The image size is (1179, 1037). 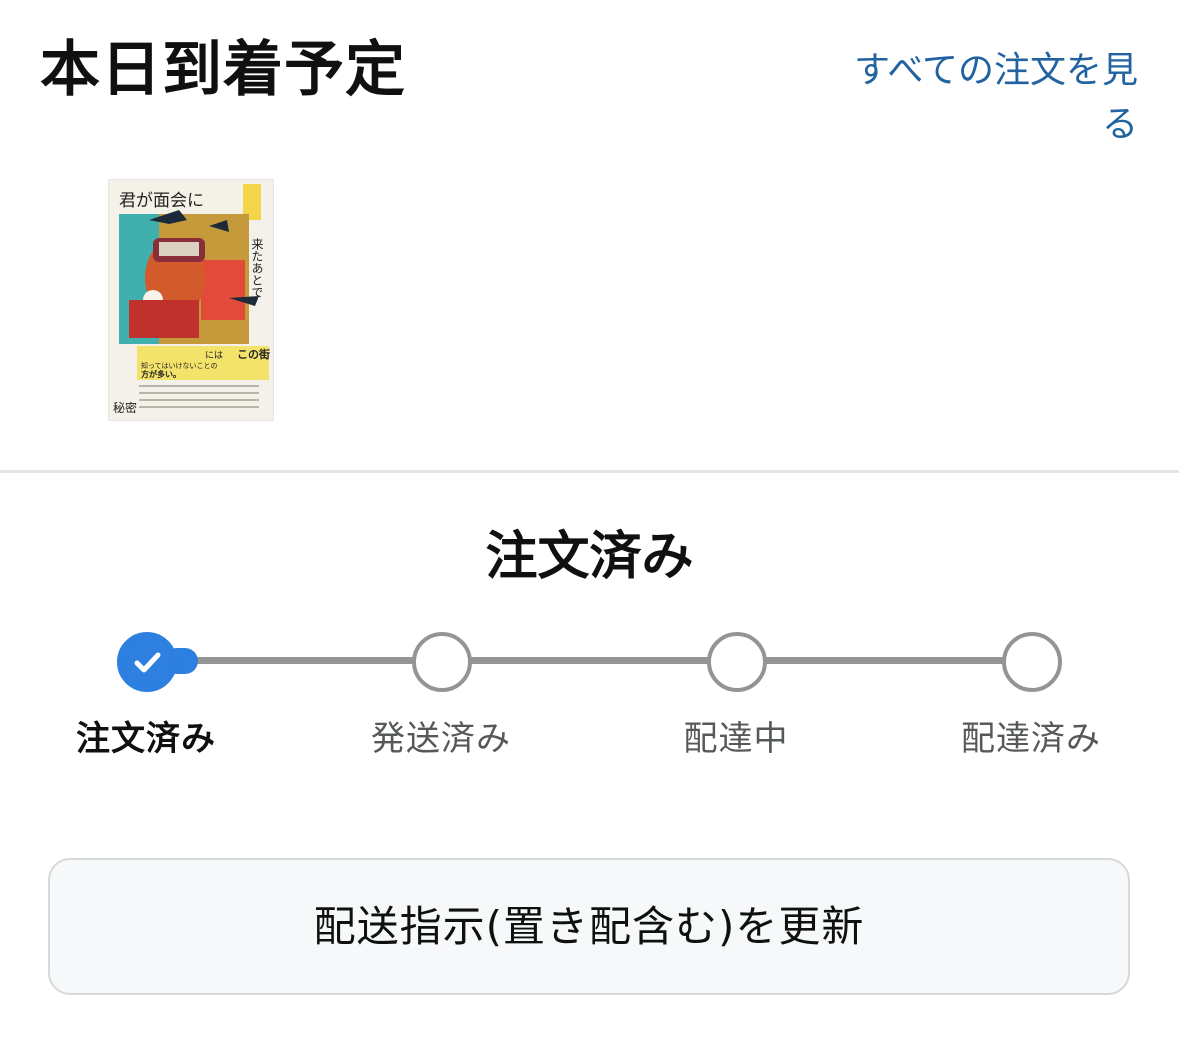 I want to click on product-image: 君が面会に 来たあとで この街 には 知ってはいけないことの 方が多い。 秘密, so click(x=191, y=300).